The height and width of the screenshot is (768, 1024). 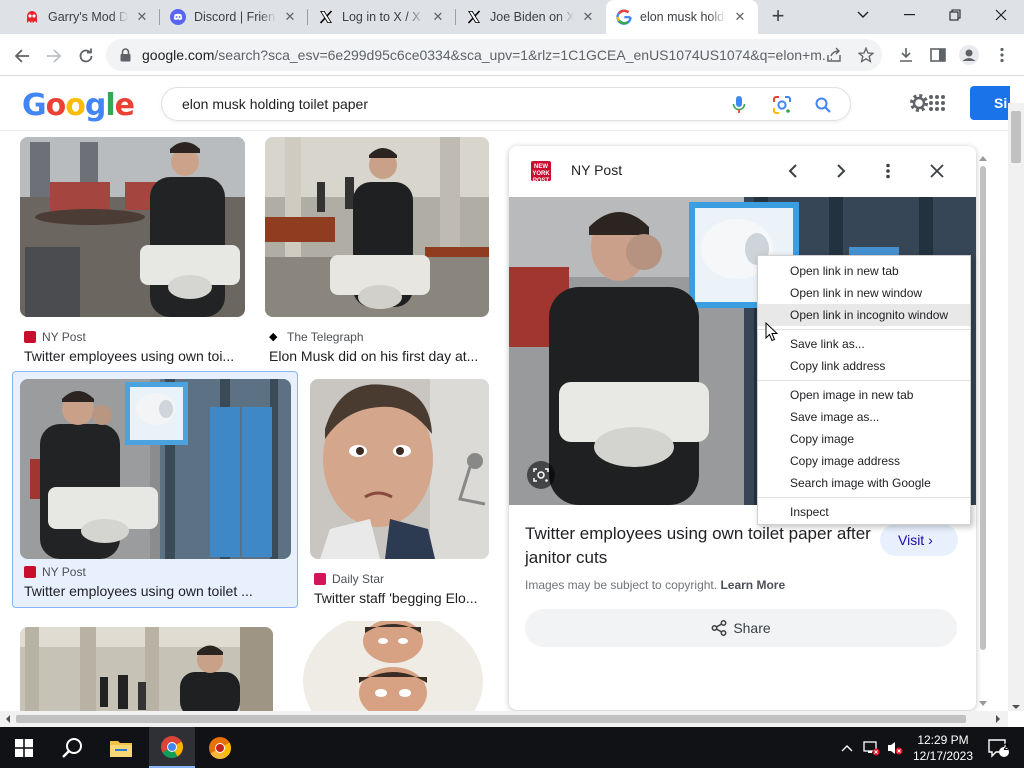 What do you see at coordinates (895, 747) in the screenshot?
I see `volume-muted-icon` at bounding box center [895, 747].